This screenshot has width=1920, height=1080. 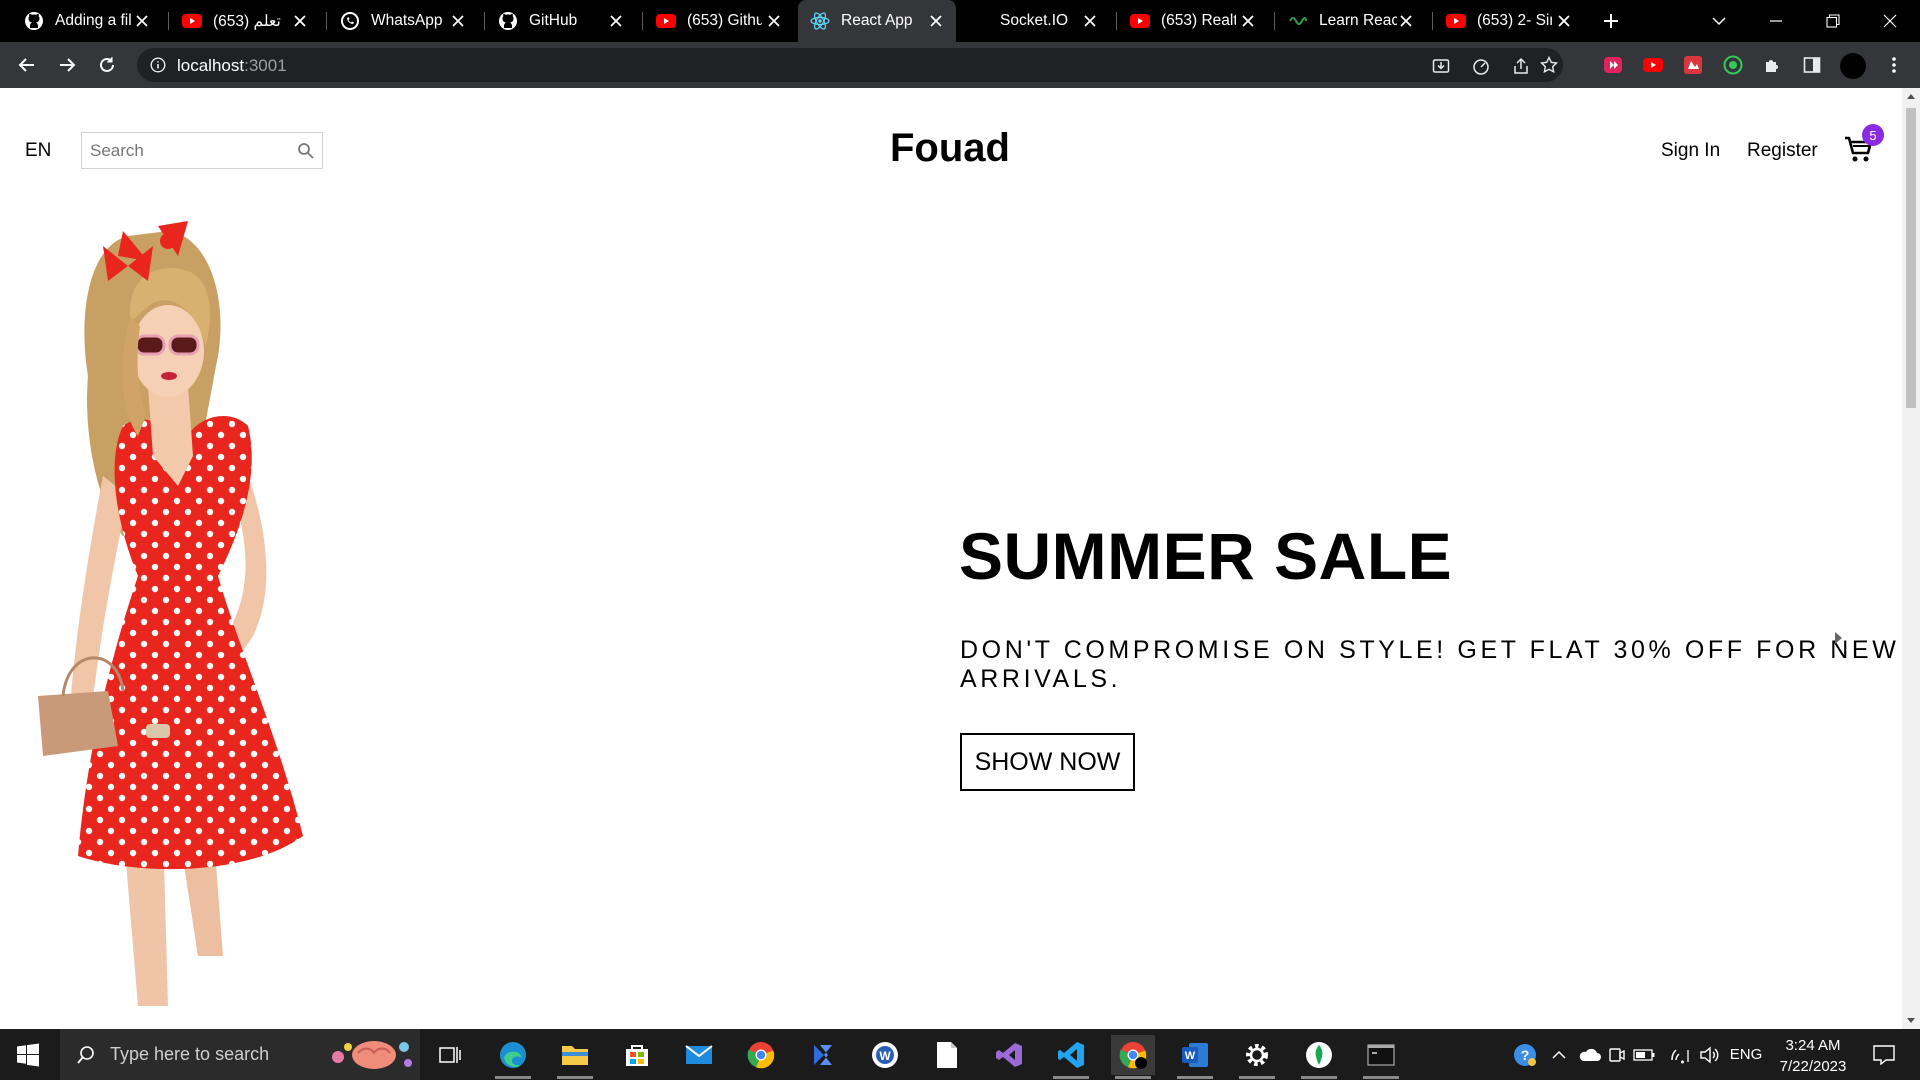 I want to click on profile-avatar, so click(x=1853, y=66).